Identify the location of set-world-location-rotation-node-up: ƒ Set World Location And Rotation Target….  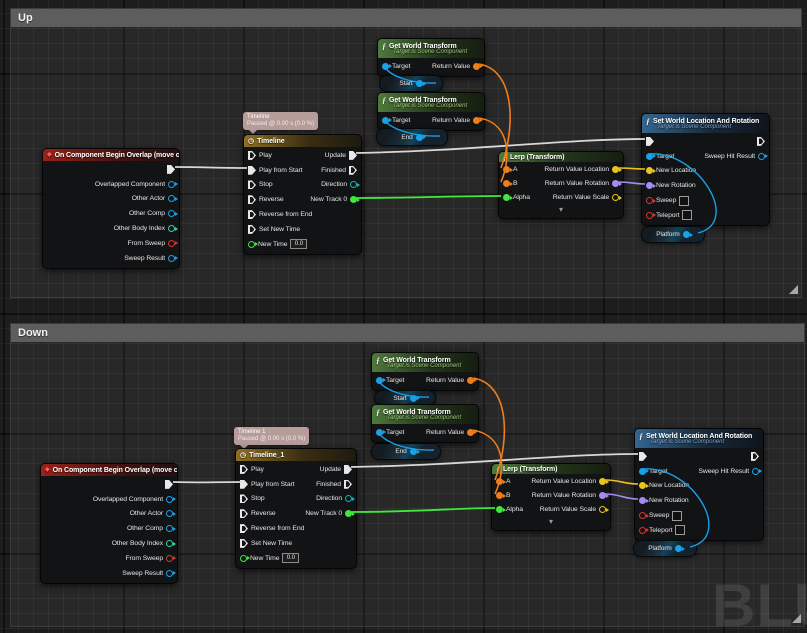
(705, 169).